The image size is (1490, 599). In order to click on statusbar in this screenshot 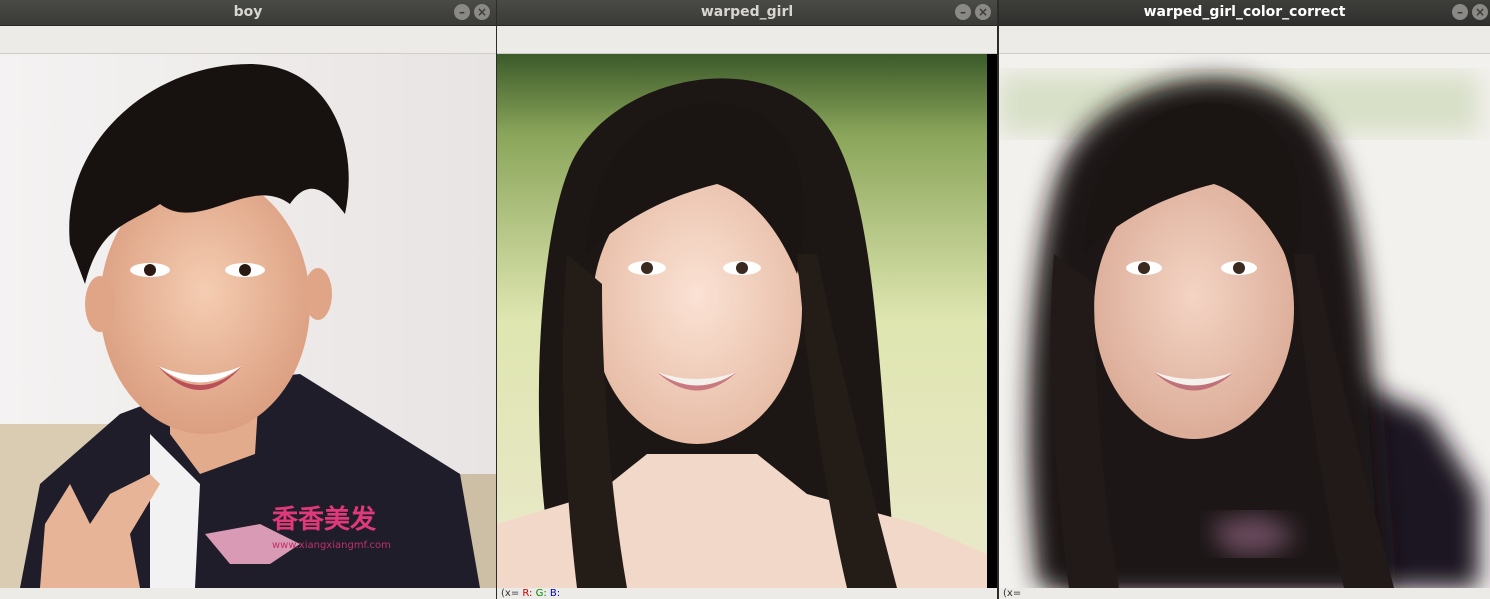, I will do `click(248, 593)`.